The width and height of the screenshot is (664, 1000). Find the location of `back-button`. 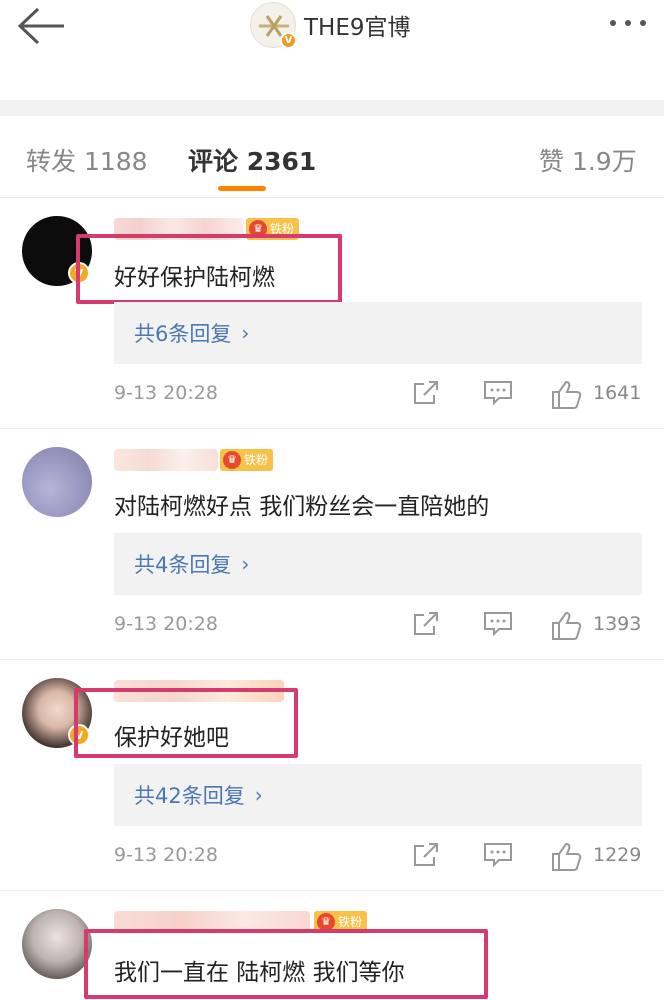

back-button is located at coordinates (42, 26).